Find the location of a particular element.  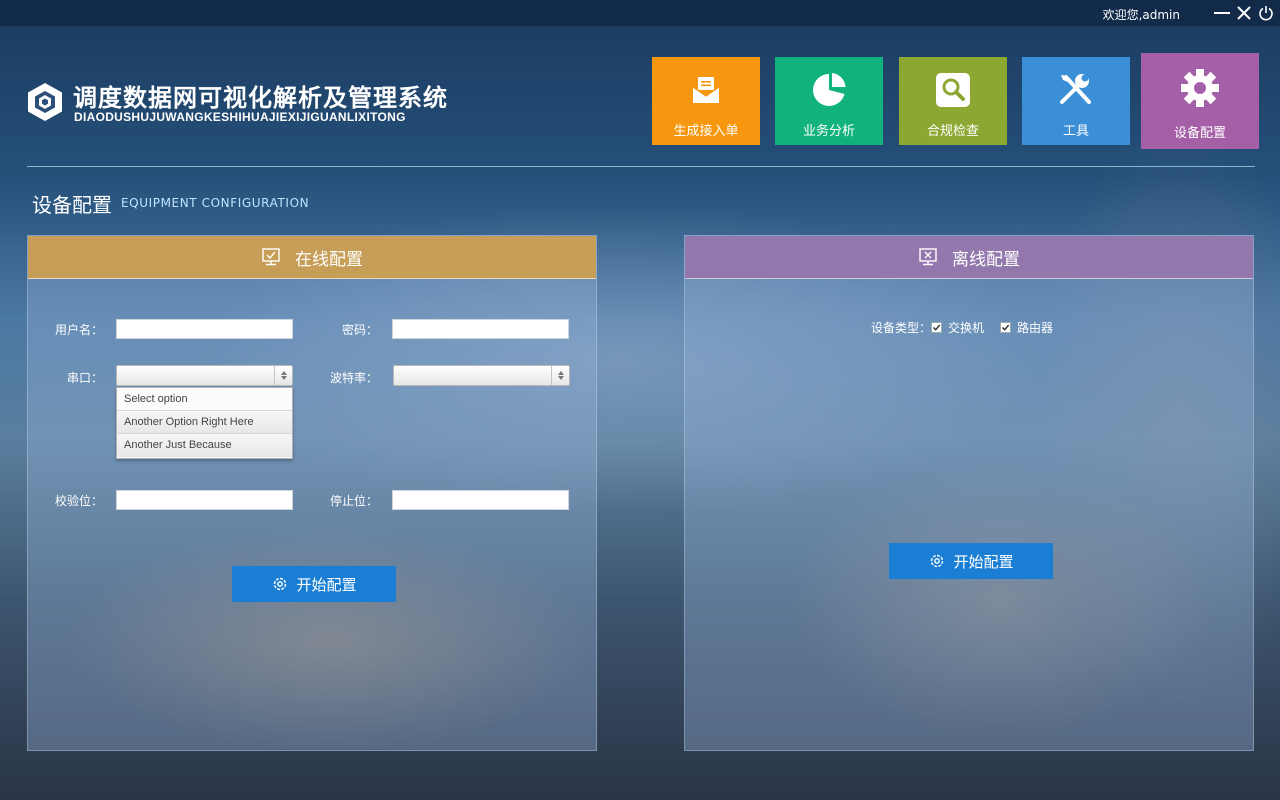

minimize-button is located at coordinates (1222, 13).